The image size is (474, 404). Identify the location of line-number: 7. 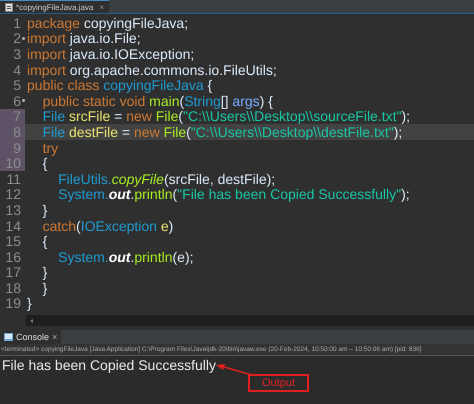
(17, 116).